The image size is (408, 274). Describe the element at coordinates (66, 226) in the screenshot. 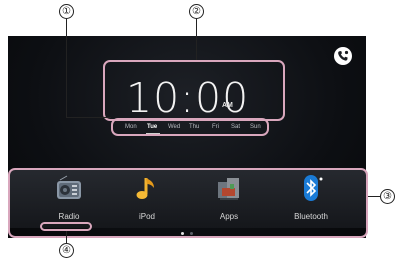

I see `indicator-highlight` at that location.